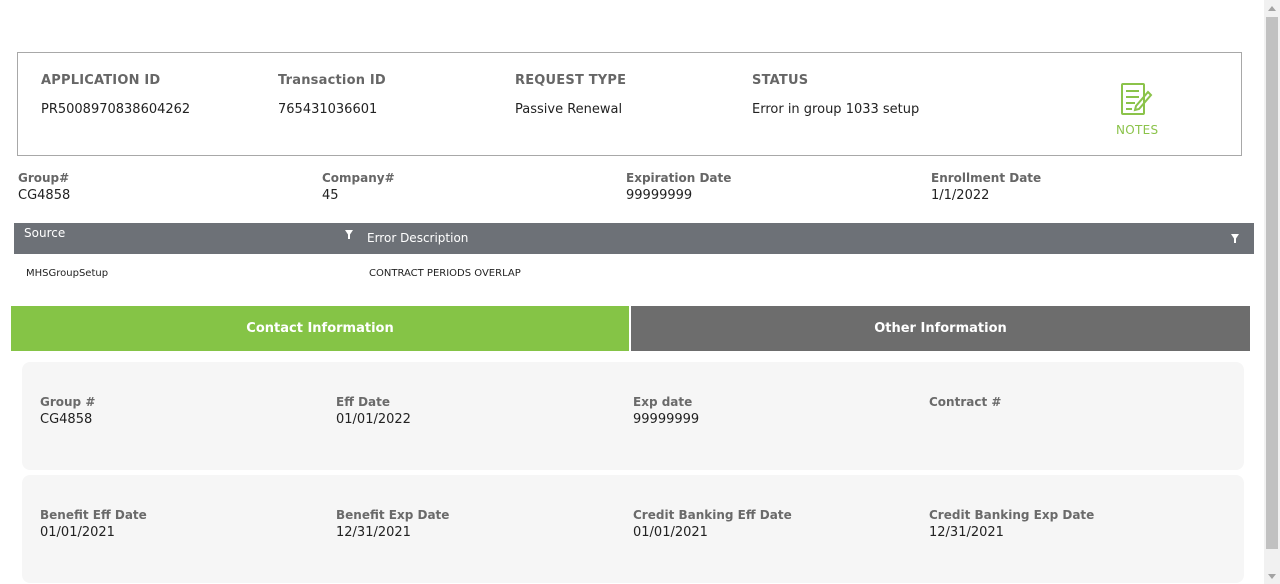  Describe the element at coordinates (1136, 102) in the screenshot. I see `notes-document-pencil-icon` at that location.